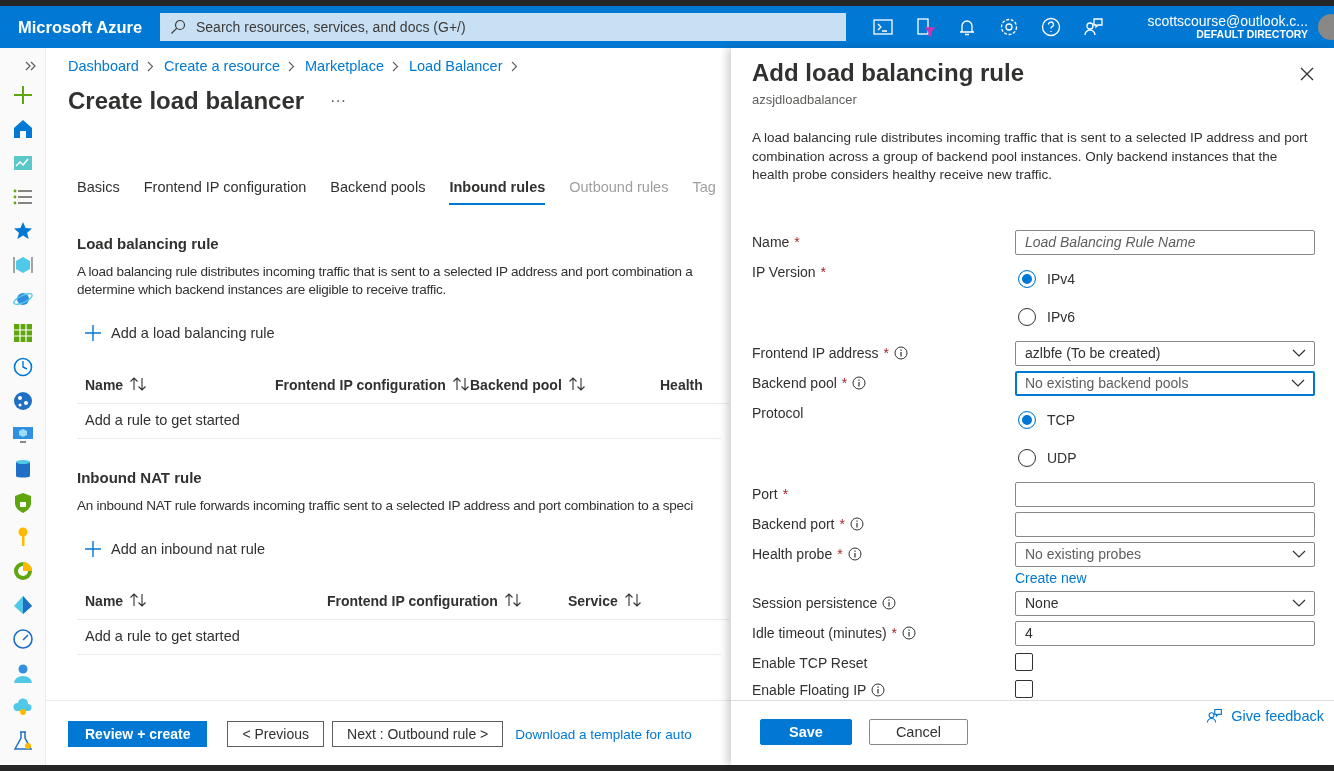  I want to click on section-title: Inbound NAT rule, so click(140, 477).